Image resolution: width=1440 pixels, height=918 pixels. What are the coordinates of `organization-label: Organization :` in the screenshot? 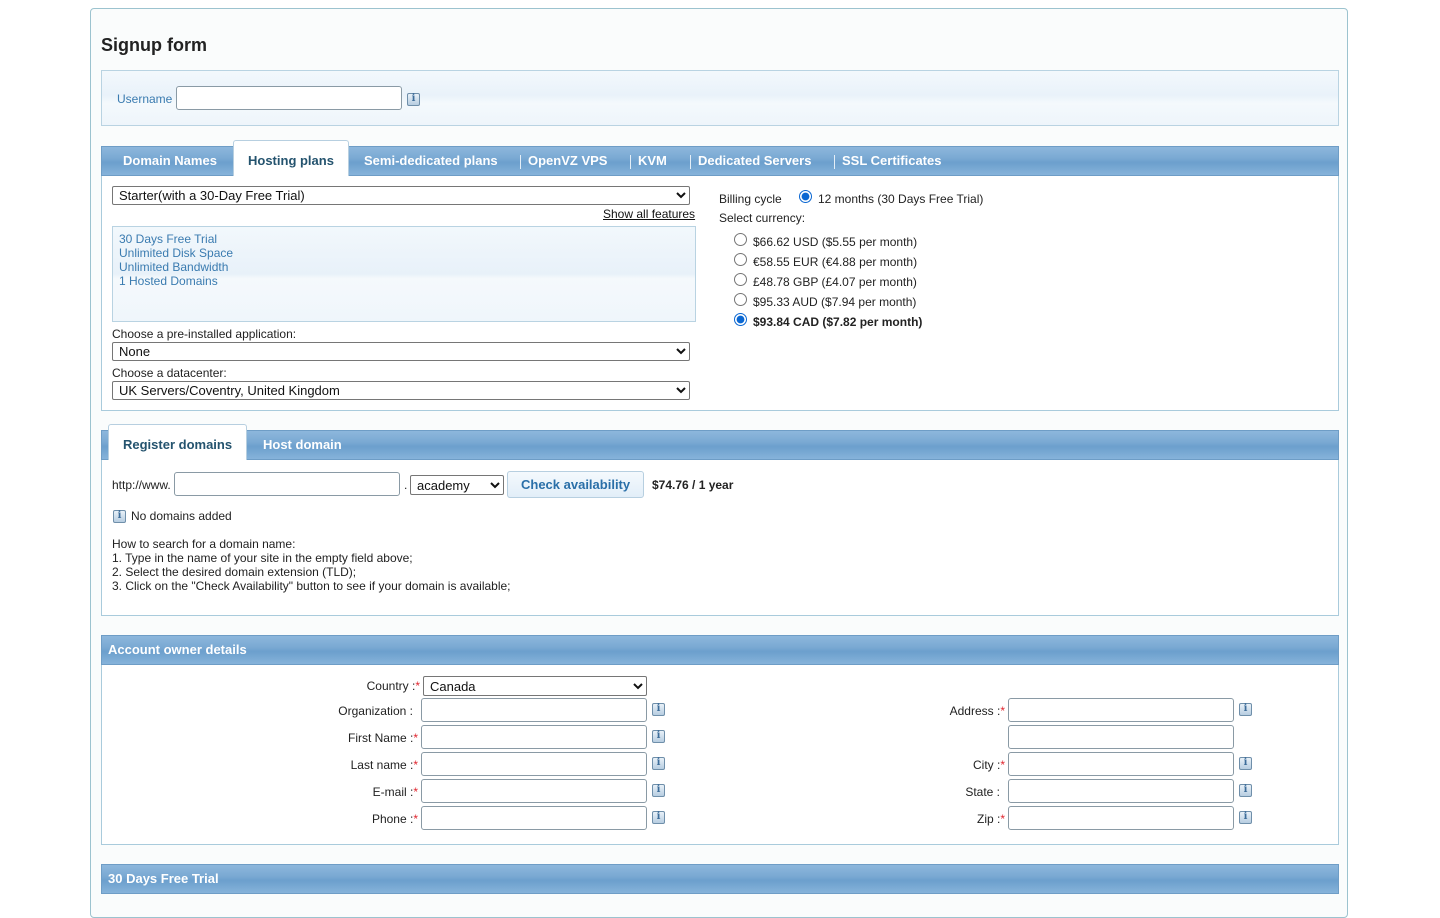 It's located at (375, 711).